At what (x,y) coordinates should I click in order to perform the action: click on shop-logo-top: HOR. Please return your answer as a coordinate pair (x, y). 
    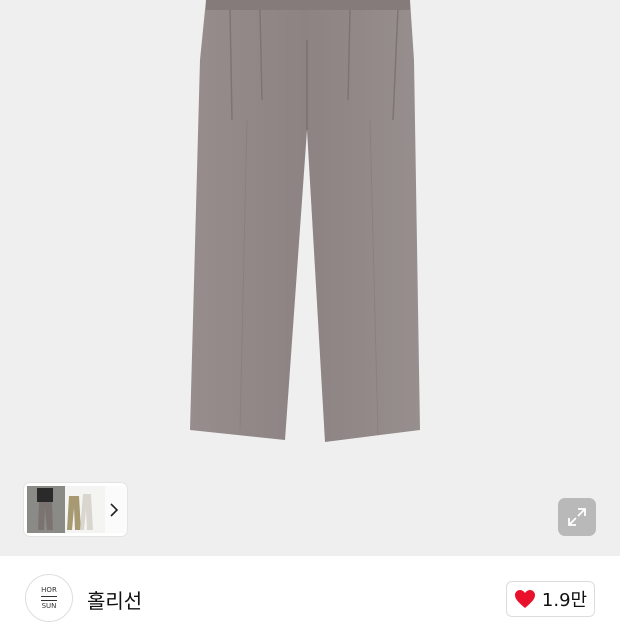
    Looking at the image, I should click on (49, 589).